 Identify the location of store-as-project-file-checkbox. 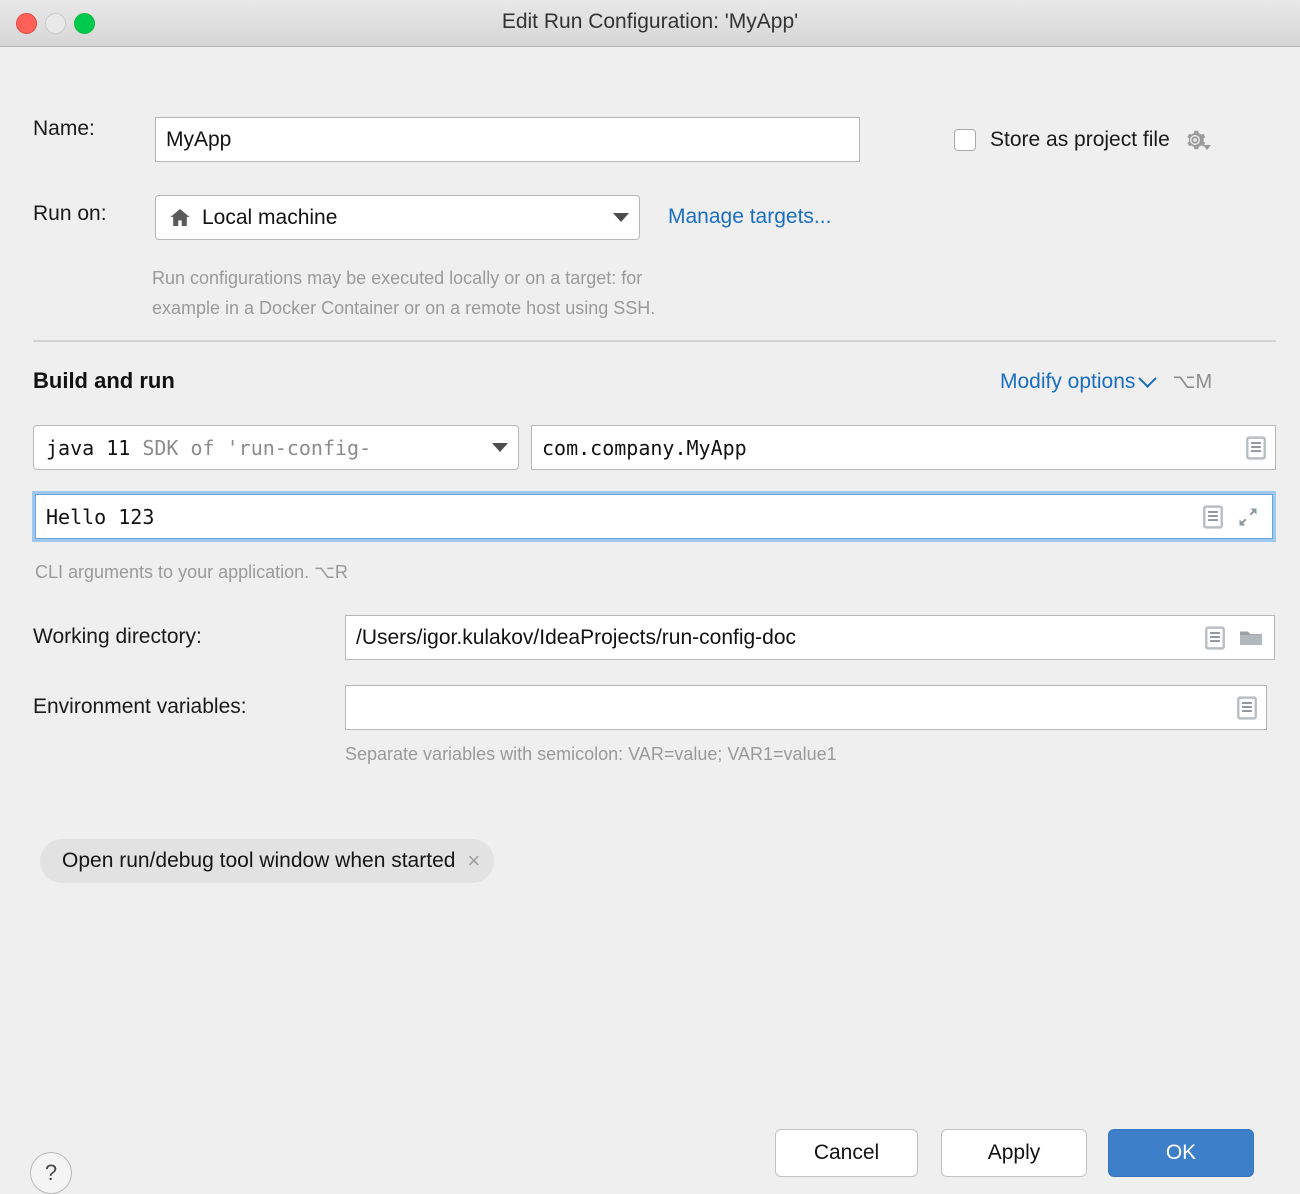
(965, 140).